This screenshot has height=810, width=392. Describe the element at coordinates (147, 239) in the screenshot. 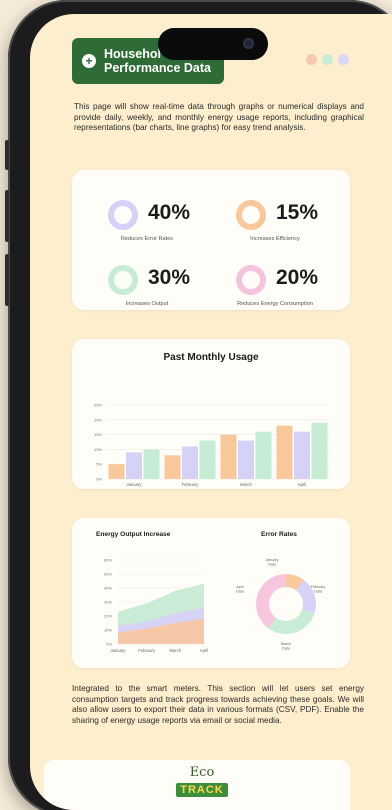

I see `stat-label: Reduces Error Rates` at that location.